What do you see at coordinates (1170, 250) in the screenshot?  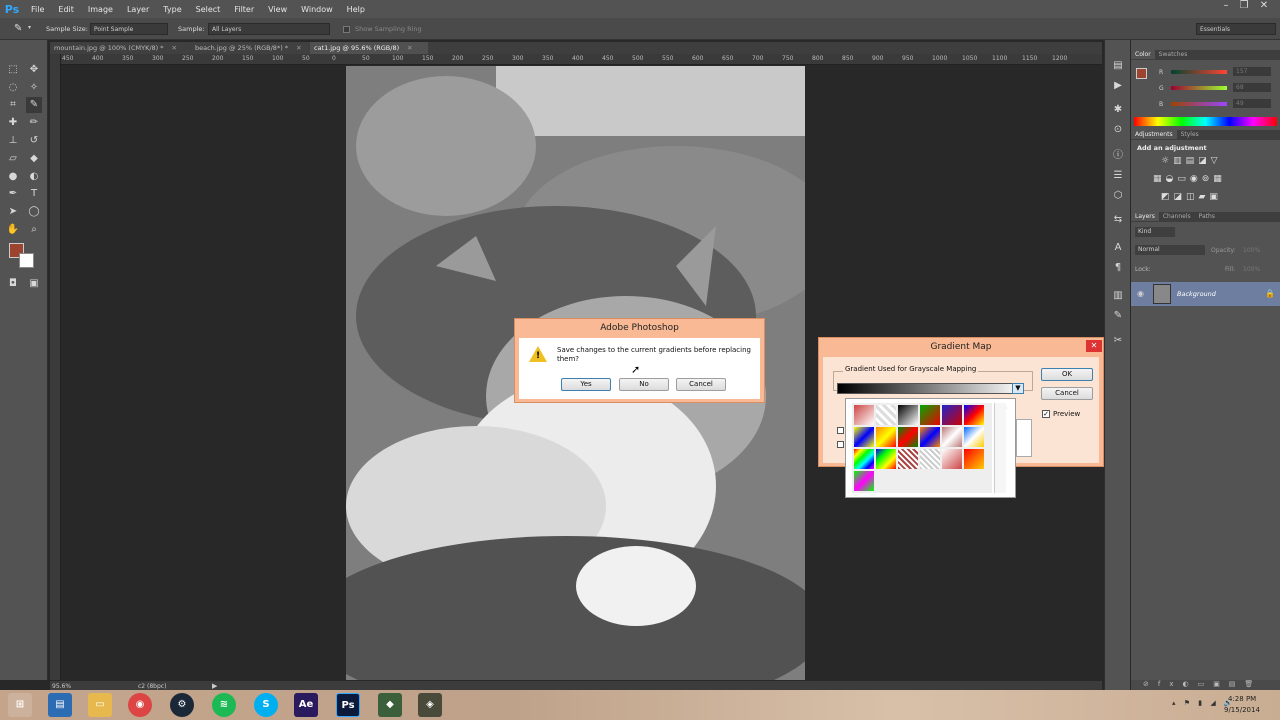 I see `blend-mode-select: Normal` at bounding box center [1170, 250].